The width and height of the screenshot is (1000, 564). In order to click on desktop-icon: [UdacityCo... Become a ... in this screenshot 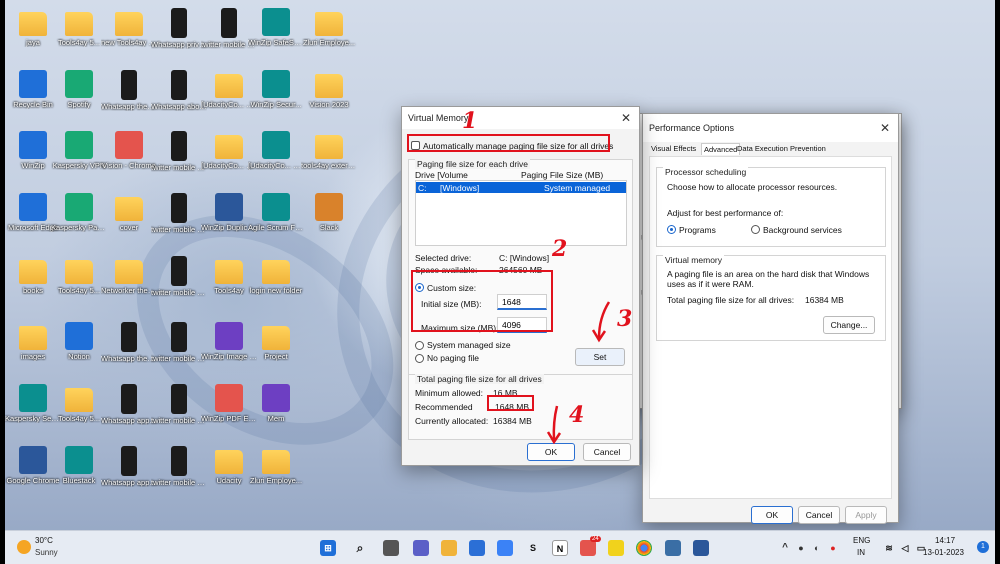, I will do `click(276, 150)`.